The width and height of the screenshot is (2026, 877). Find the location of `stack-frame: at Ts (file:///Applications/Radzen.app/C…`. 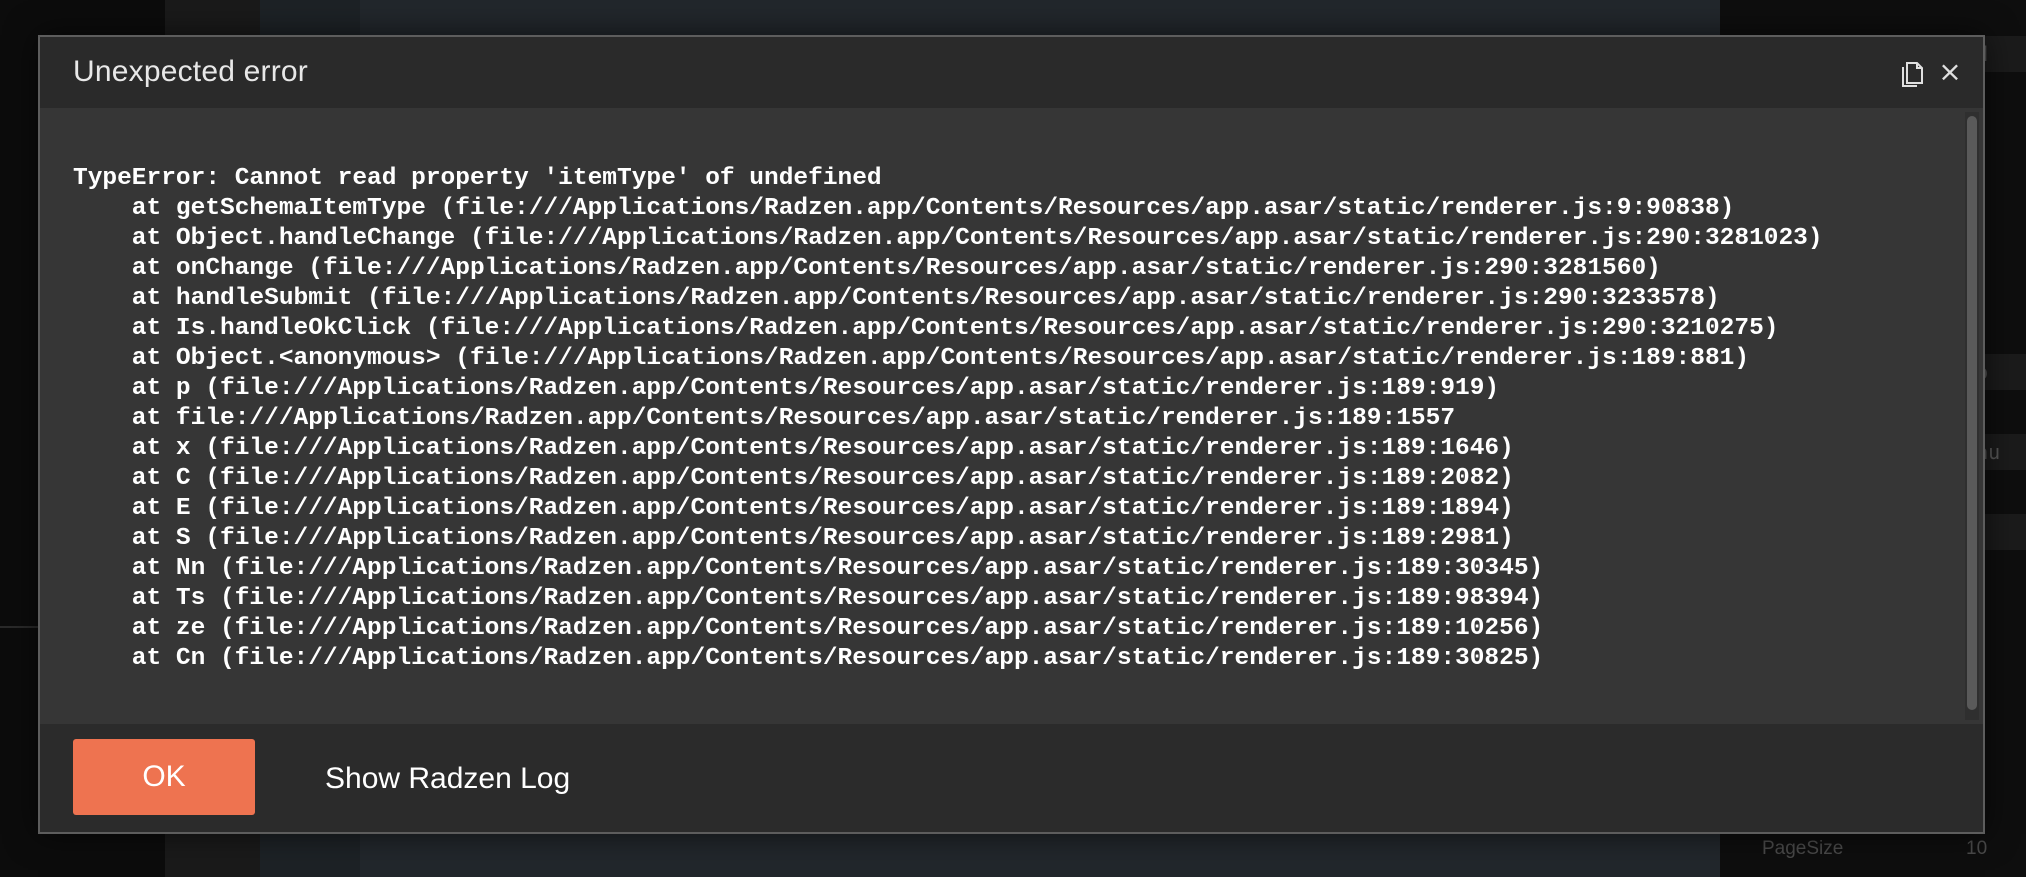

stack-frame: at Ts (file:///Applications/Radzen.app/C… is located at coordinates (808, 598).